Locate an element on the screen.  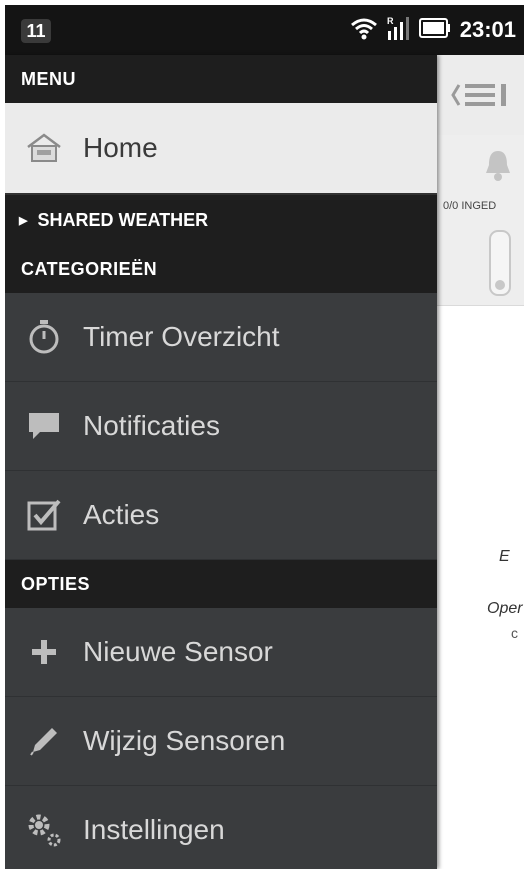
bell-icon is located at coordinates (498, 168).